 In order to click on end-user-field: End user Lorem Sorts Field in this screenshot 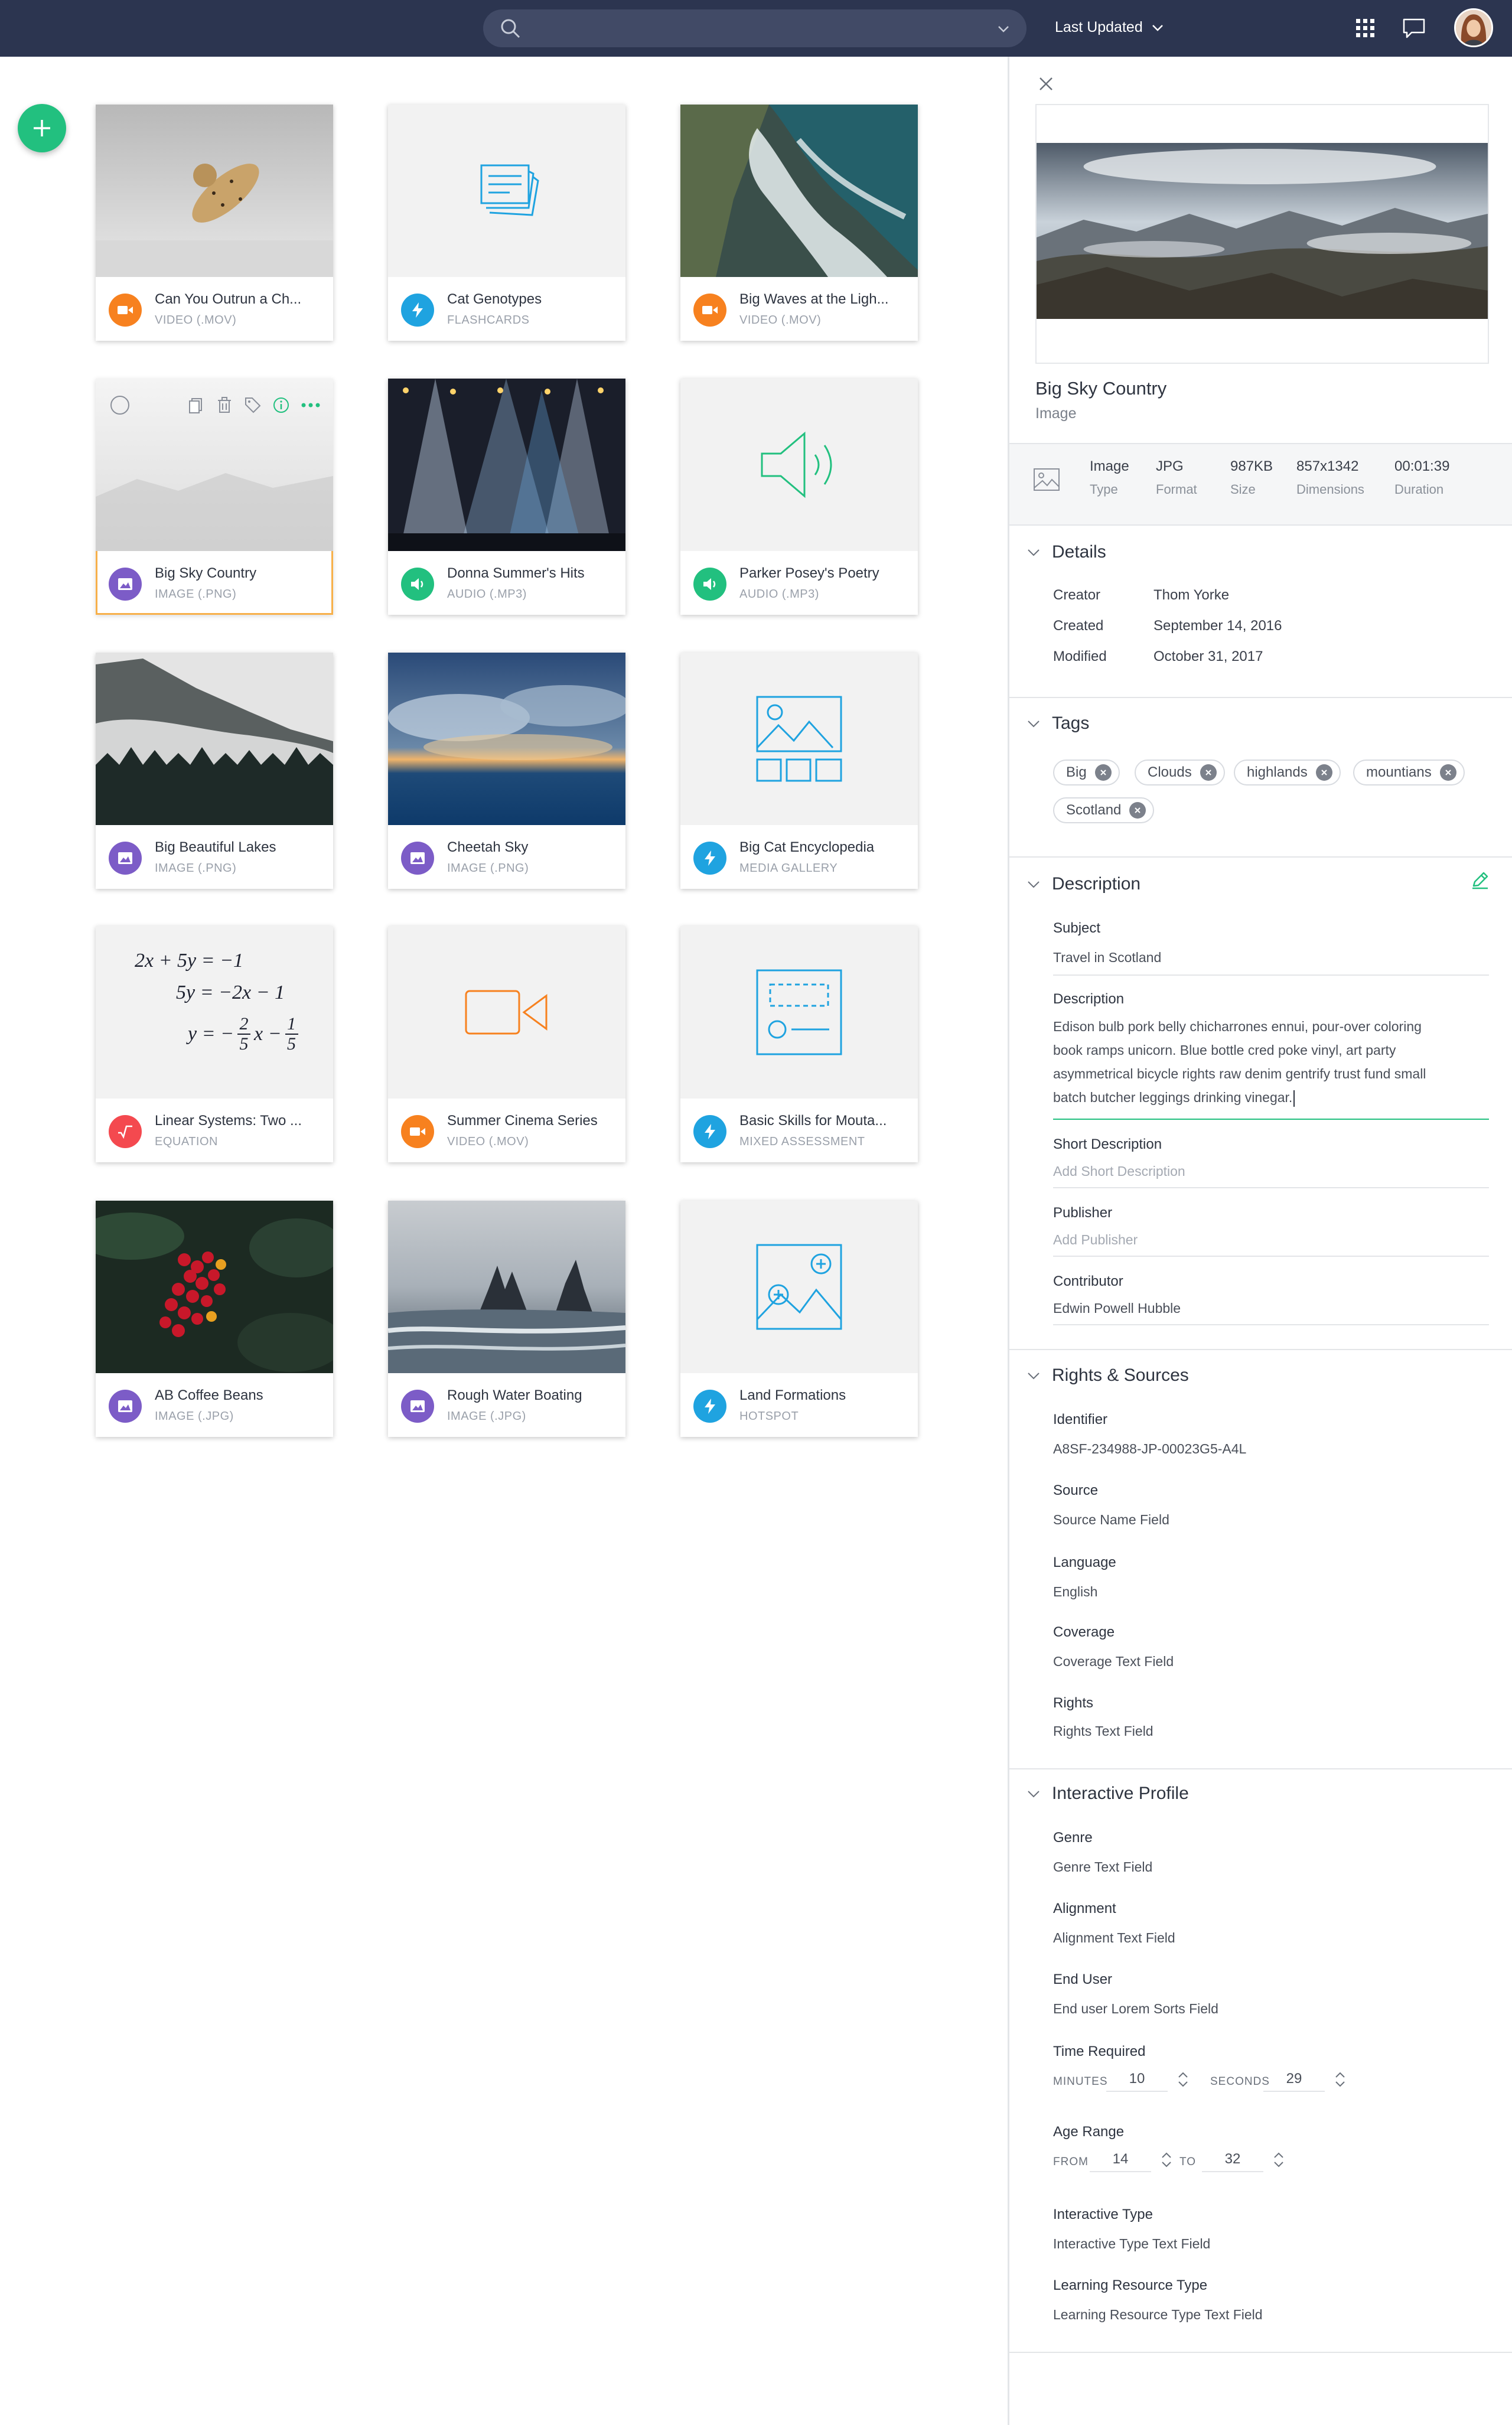, I will do `click(1135, 2009)`.